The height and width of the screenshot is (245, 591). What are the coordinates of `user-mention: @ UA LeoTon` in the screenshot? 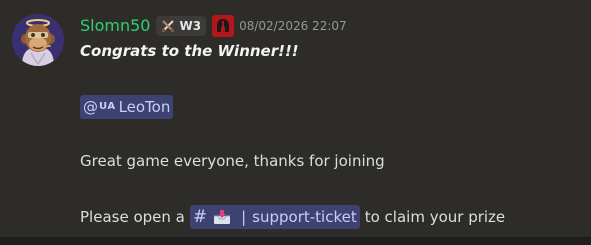 It's located at (127, 107).